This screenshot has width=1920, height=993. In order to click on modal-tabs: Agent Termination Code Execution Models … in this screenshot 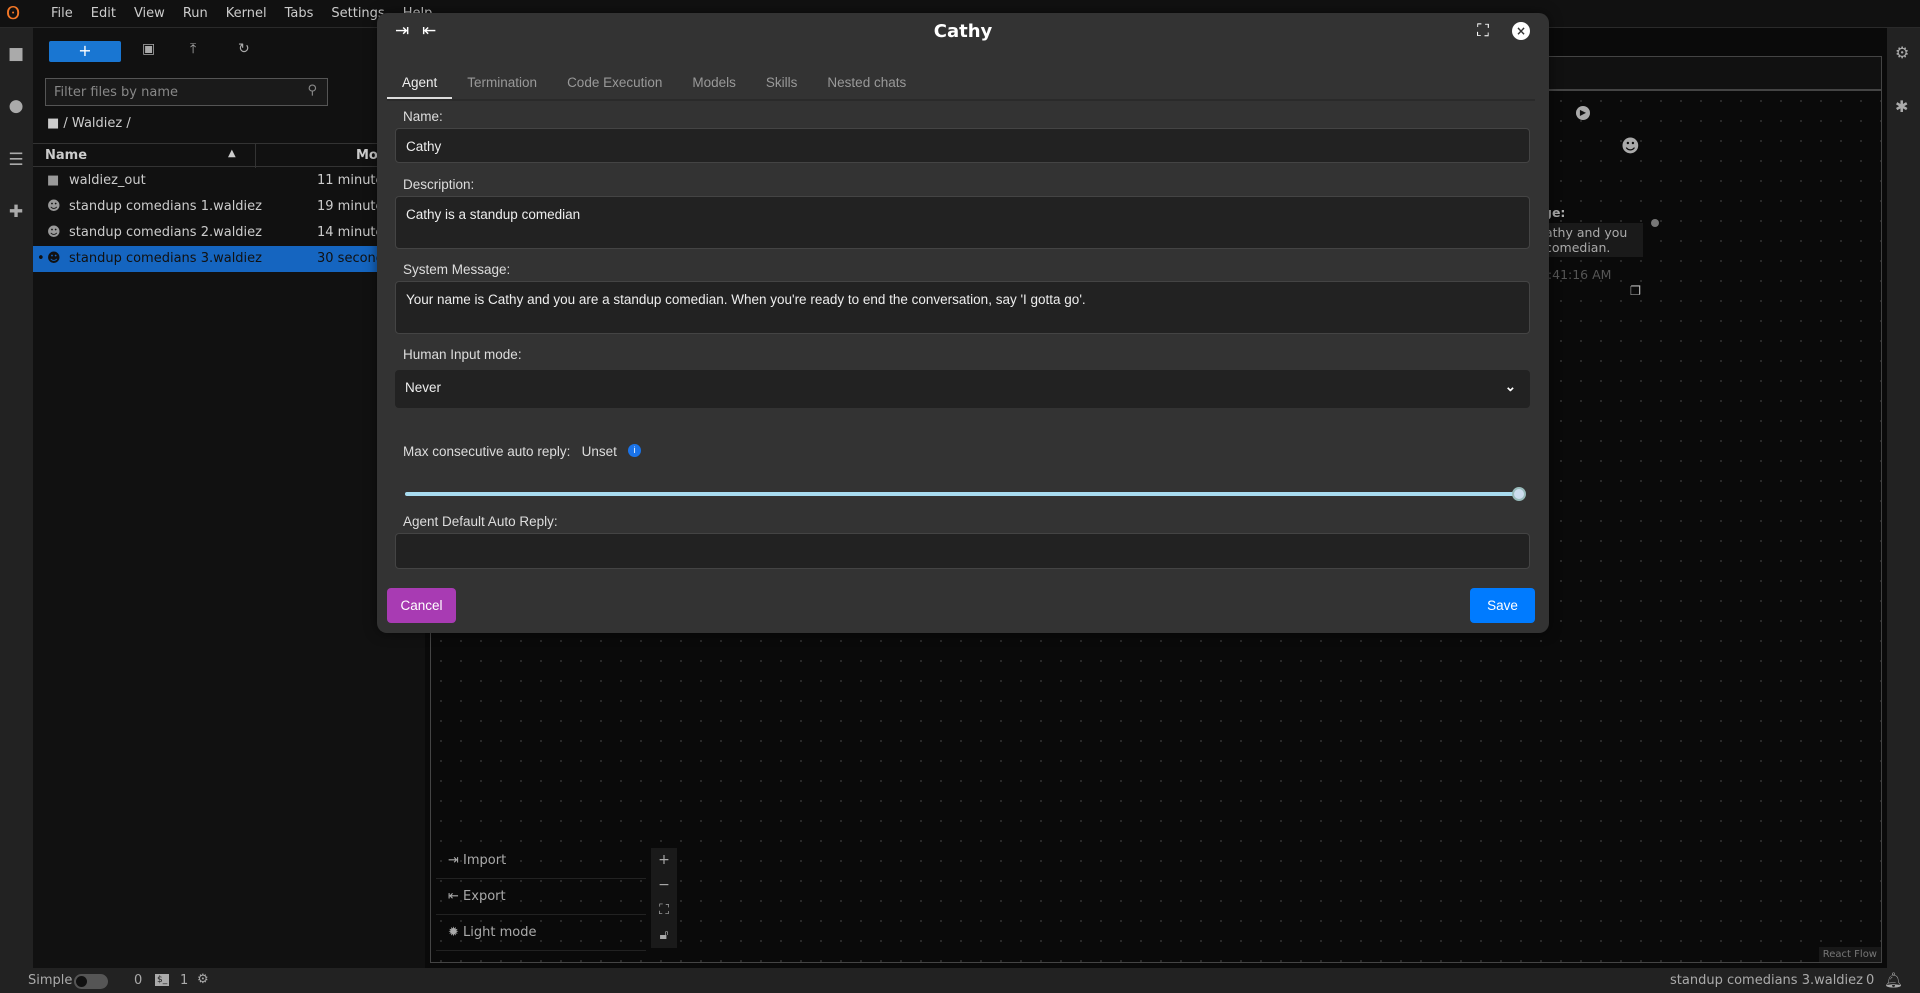, I will do `click(961, 82)`.